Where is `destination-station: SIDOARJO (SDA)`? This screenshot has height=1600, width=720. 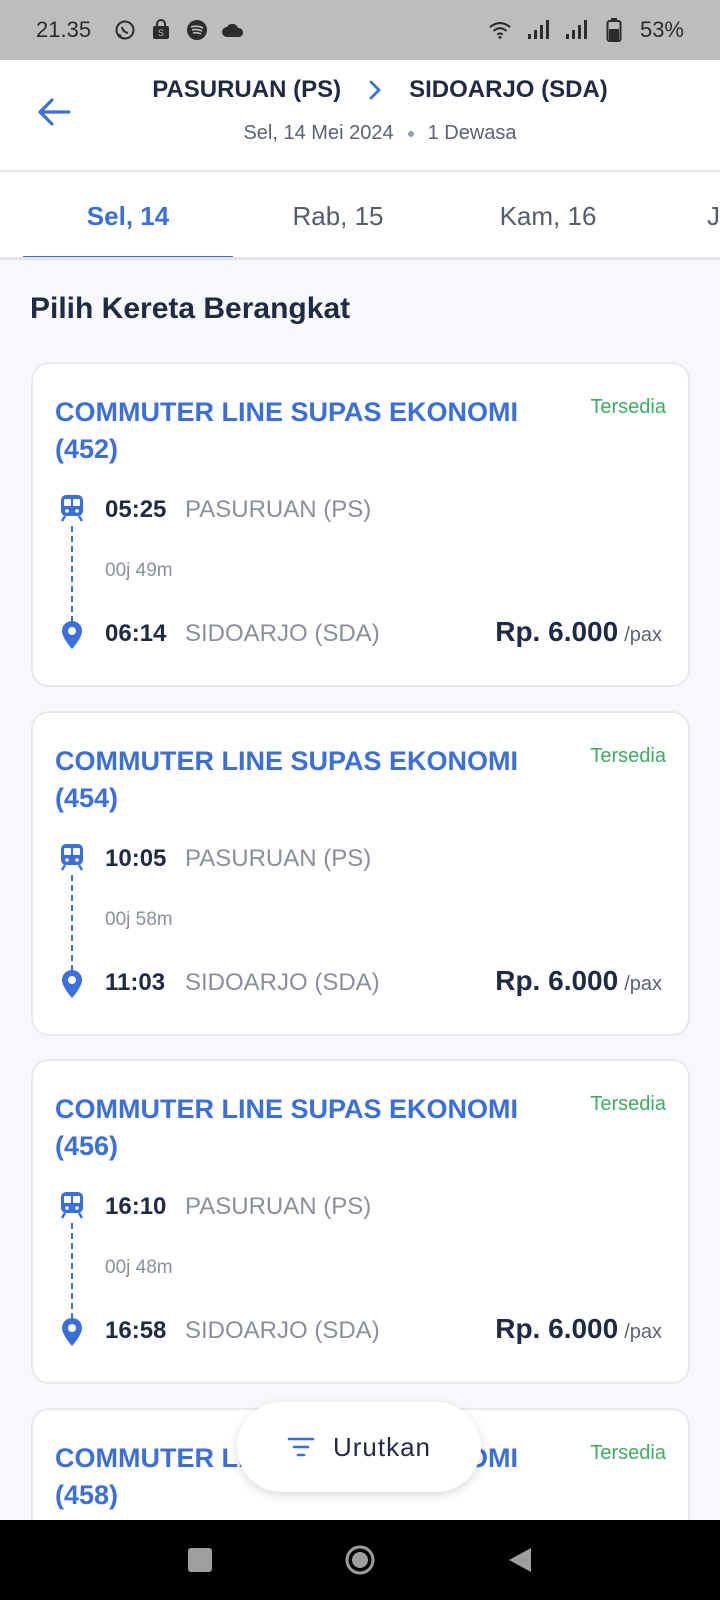
destination-station: SIDOARJO (SDA) is located at coordinates (508, 89).